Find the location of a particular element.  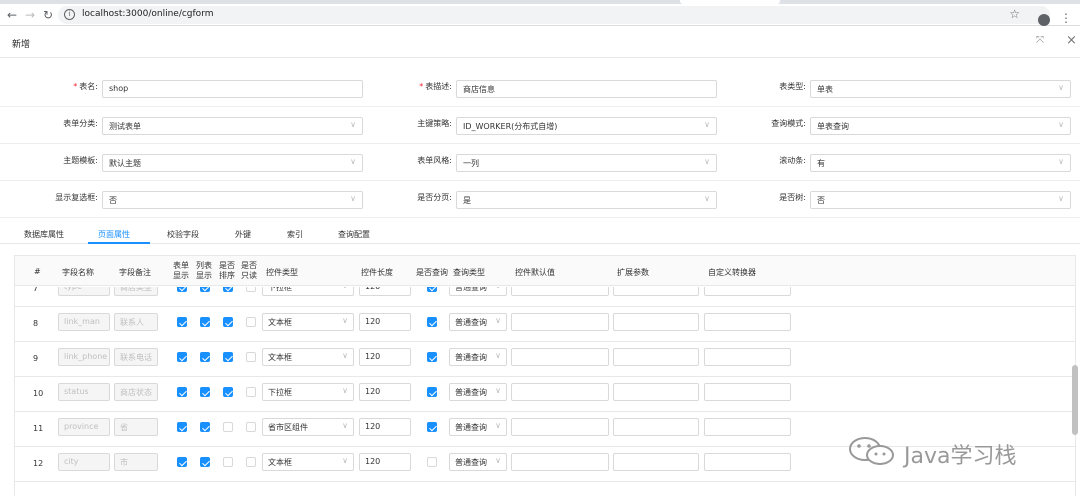

bookmark-star-icon: ☆ is located at coordinates (1014, 14).